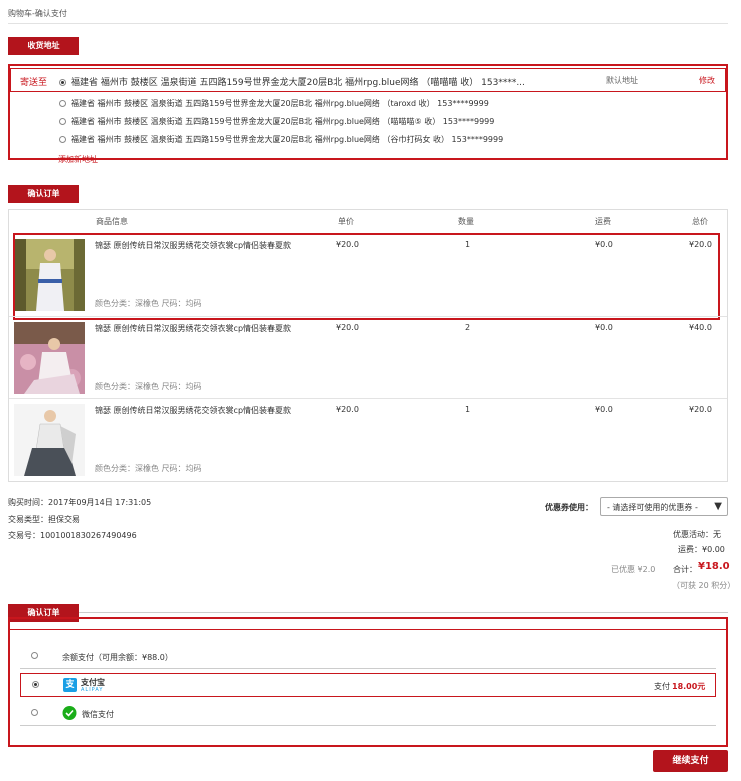 The height and width of the screenshot is (781, 741). What do you see at coordinates (701, 549) in the screenshot?
I see `shipping-summary: 运费：¥0.00` at bounding box center [701, 549].